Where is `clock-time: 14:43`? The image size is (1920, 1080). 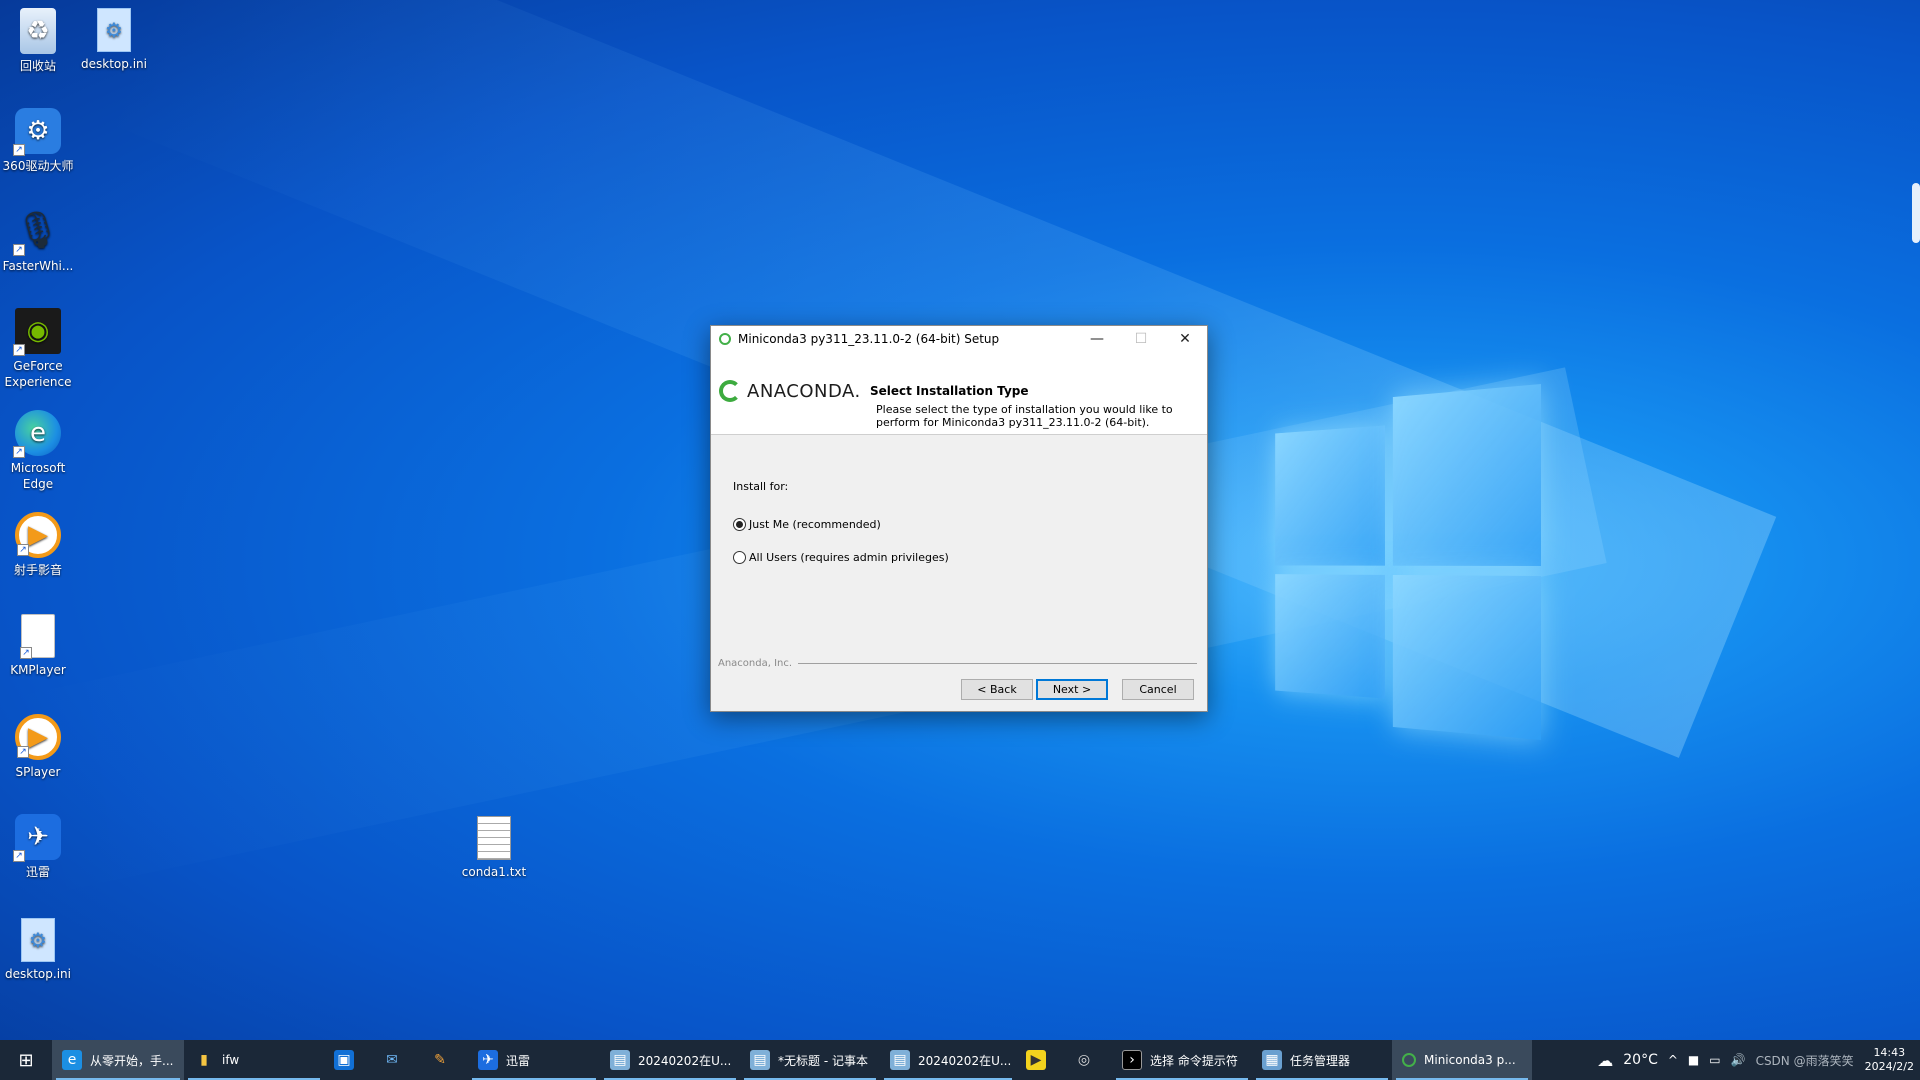
clock-time: 14:43 is located at coordinates (1889, 1052).